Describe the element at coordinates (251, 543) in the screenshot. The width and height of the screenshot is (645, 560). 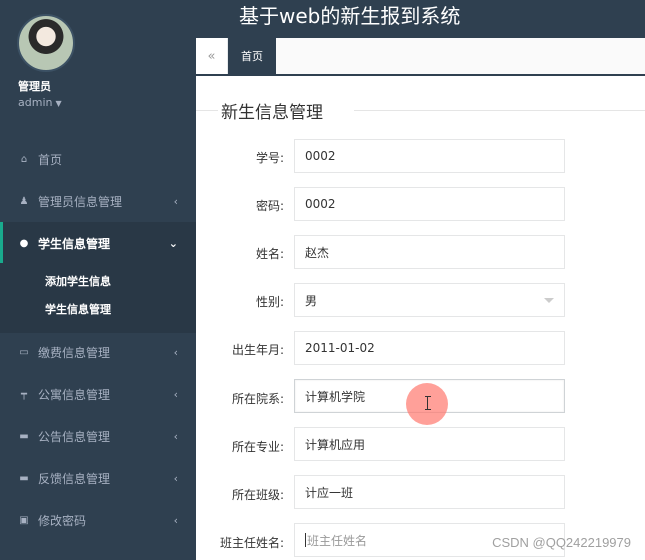
I see `field-label-headteacher: 班主任姓名:` at that location.